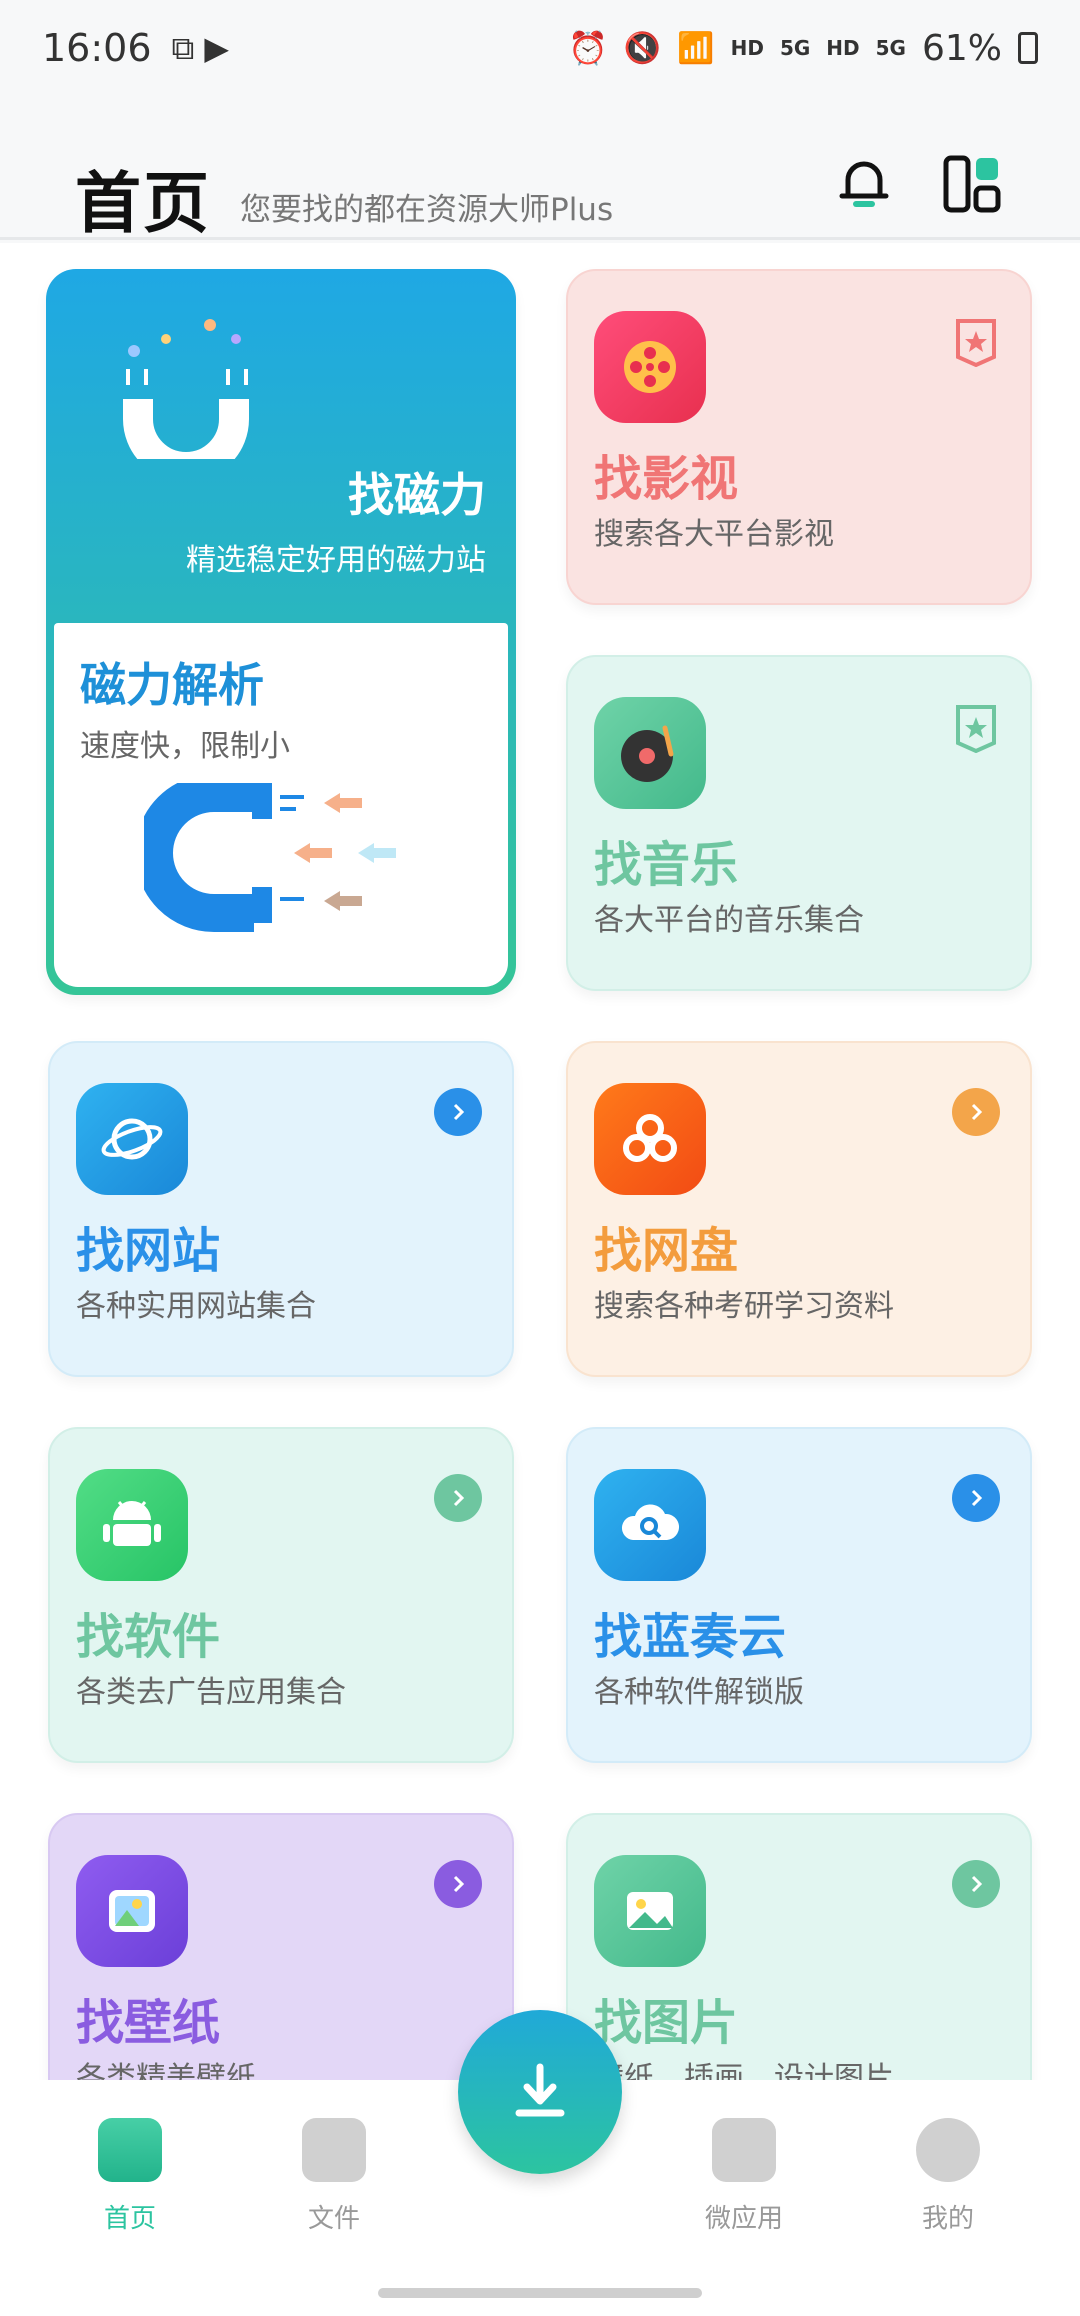 The width and height of the screenshot is (1080, 2316). What do you see at coordinates (540, 181) in the screenshot?
I see `app-header: 首页 您要找的都在资源大师Plus` at bounding box center [540, 181].